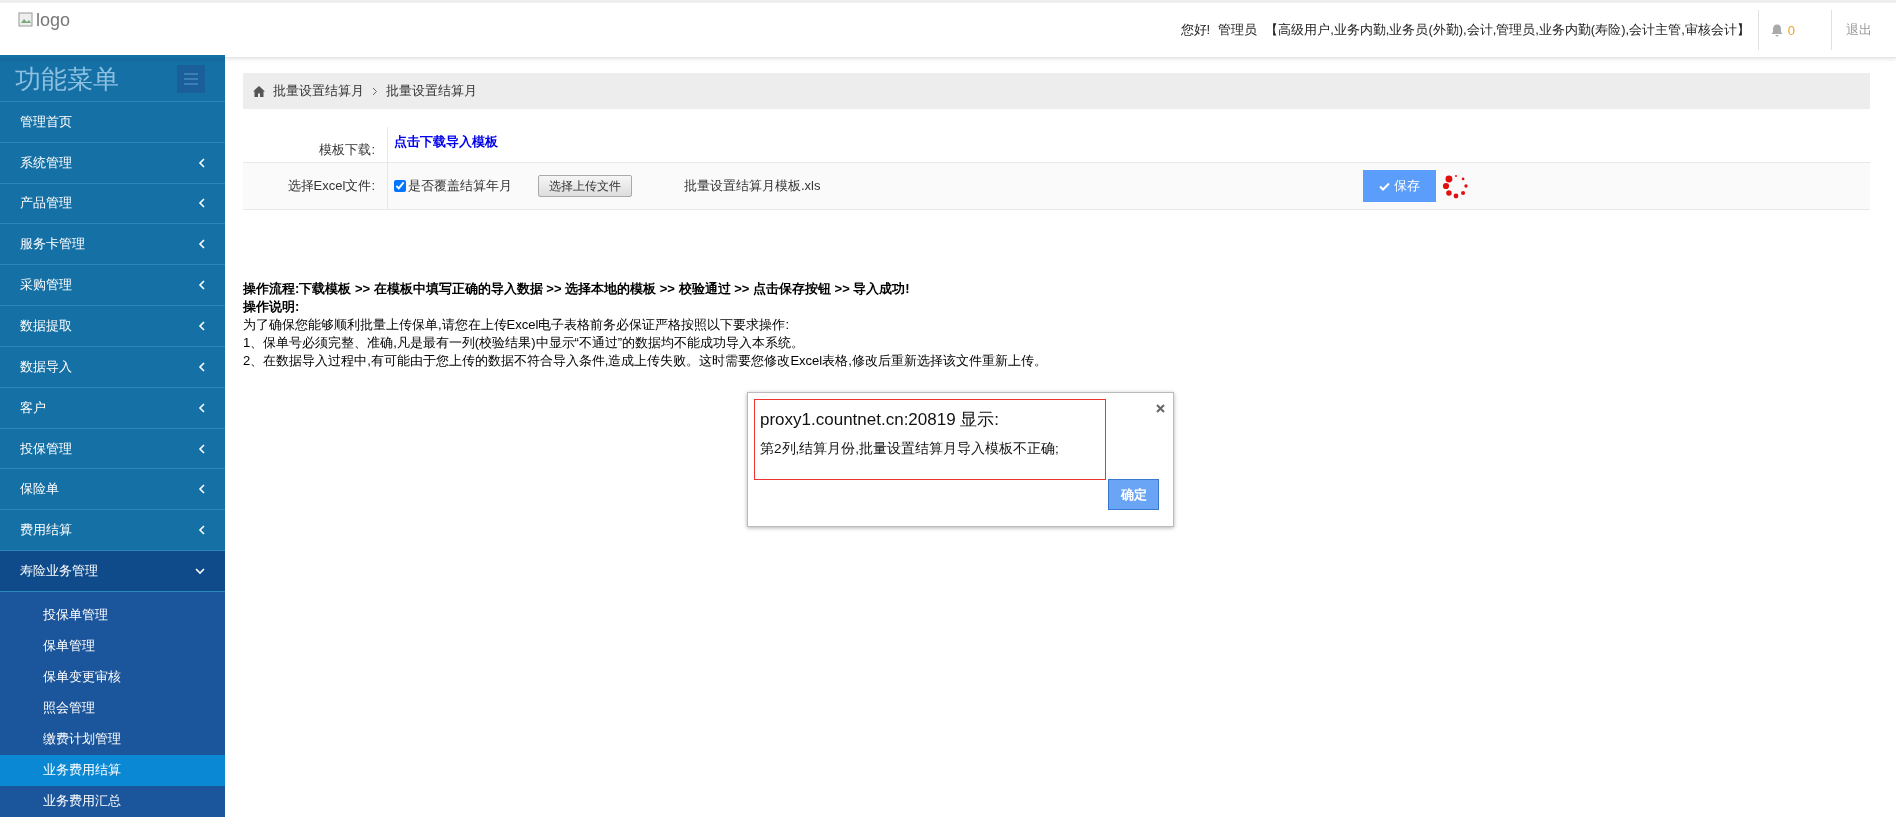  Describe the element at coordinates (1195, 30) in the screenshot. I see `greeting: 您好!` at that location.